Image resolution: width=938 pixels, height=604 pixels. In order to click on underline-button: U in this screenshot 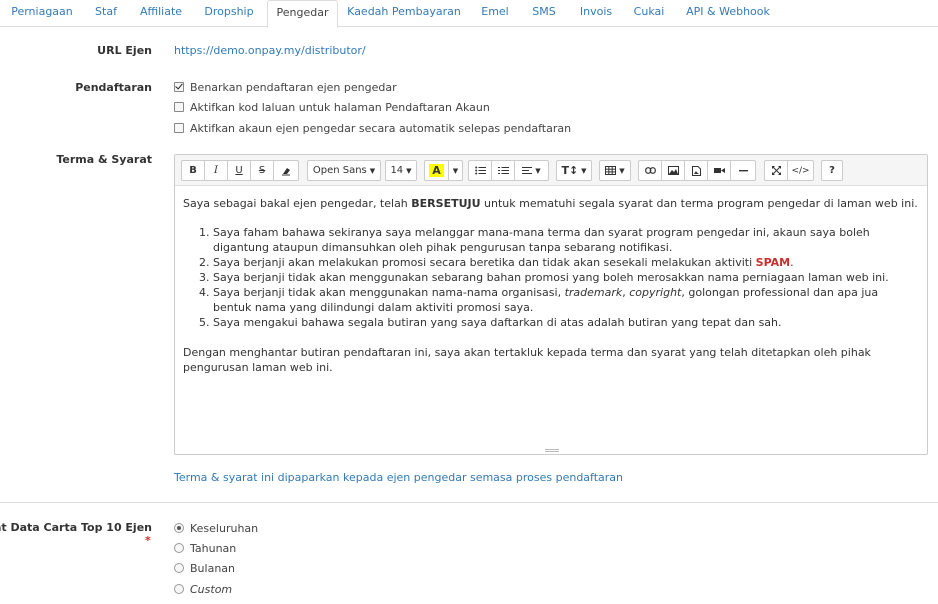, I will do `click(239, 170)`.